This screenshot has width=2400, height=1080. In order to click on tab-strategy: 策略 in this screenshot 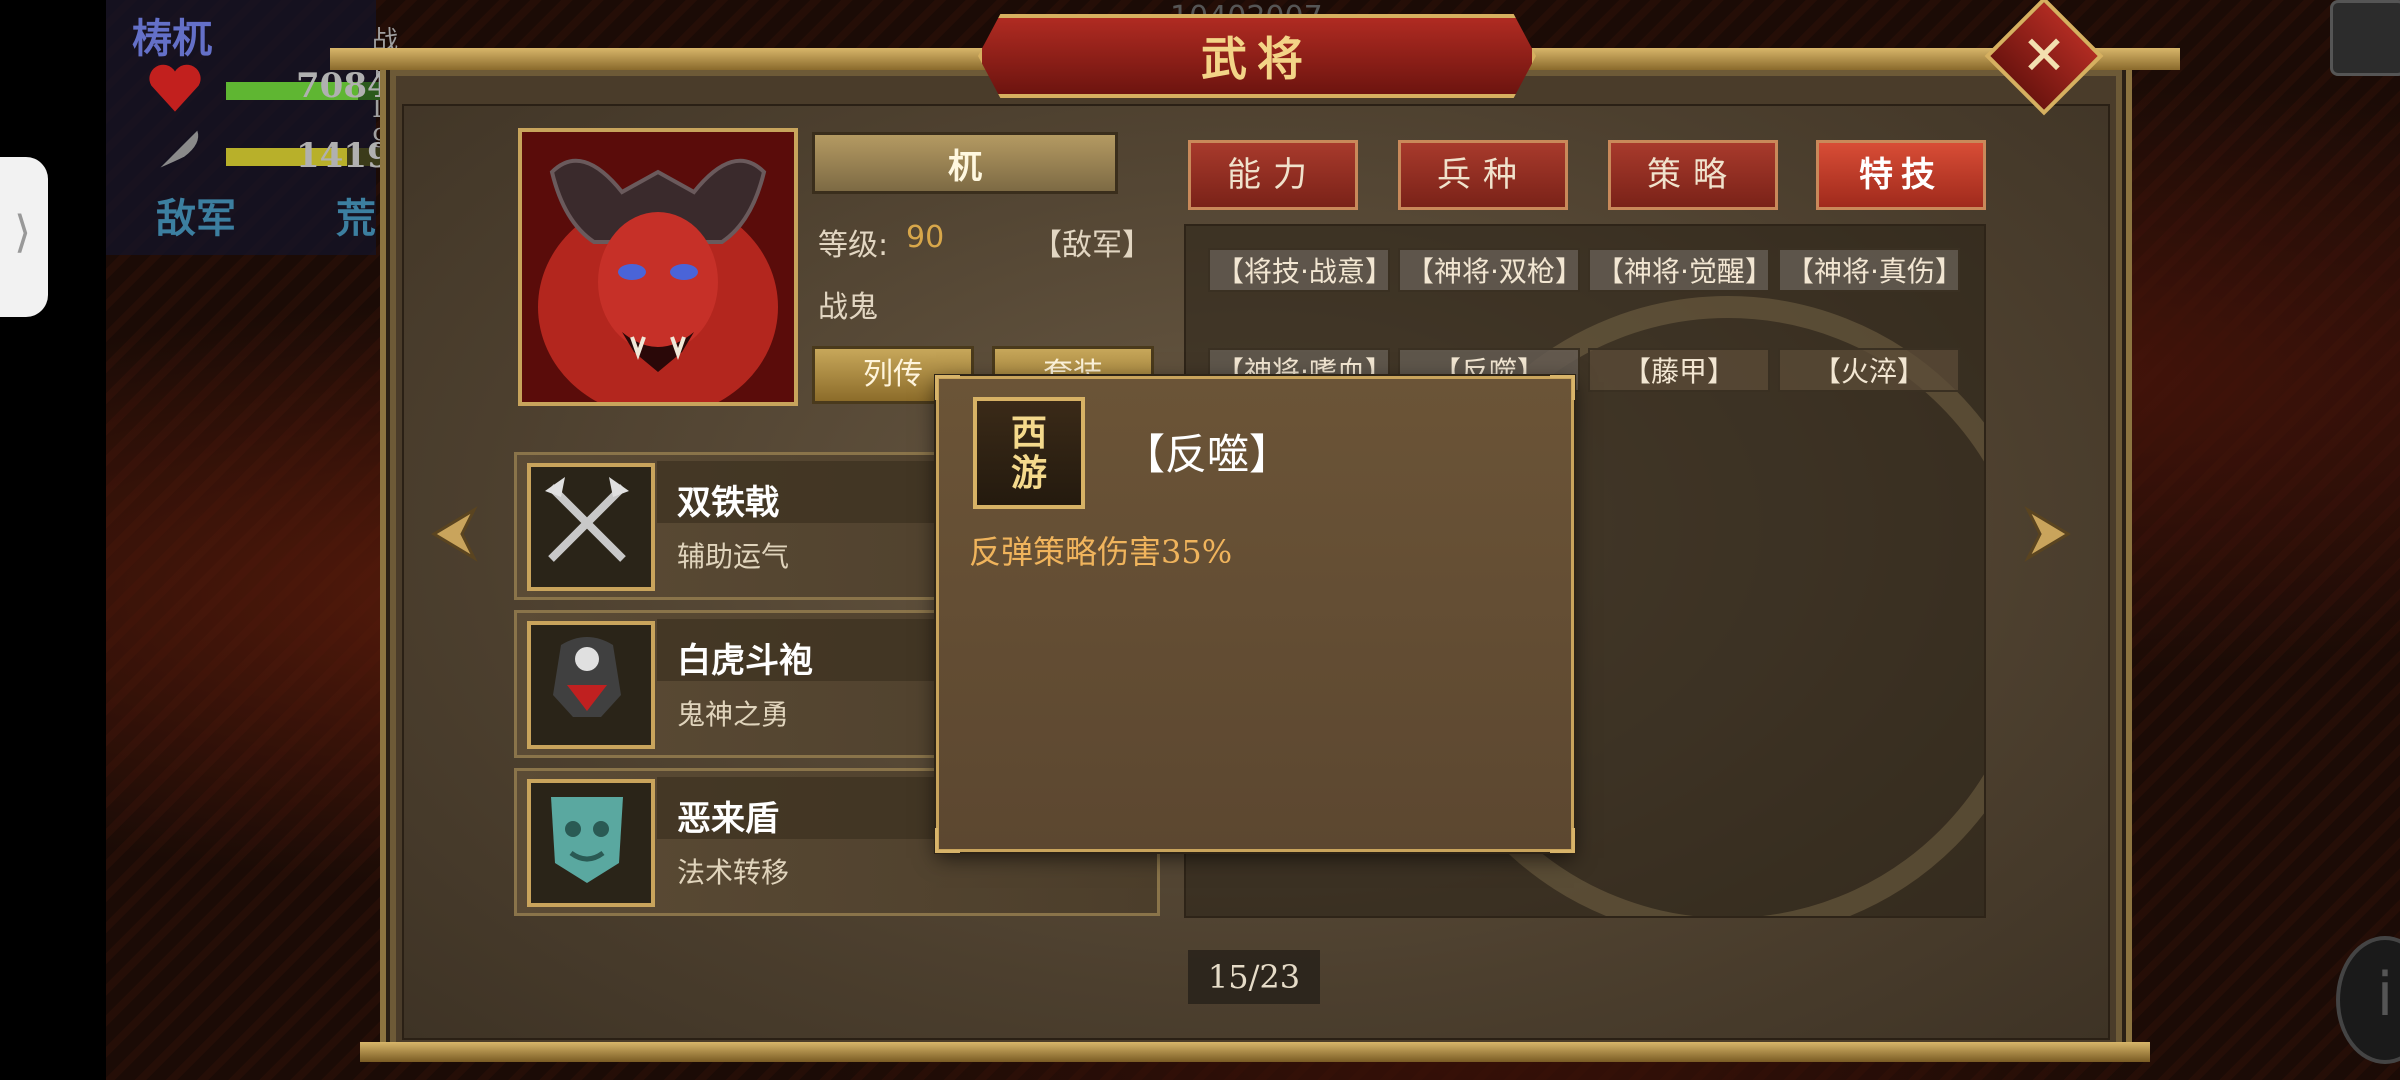, I will do `click(1693, 175)`.